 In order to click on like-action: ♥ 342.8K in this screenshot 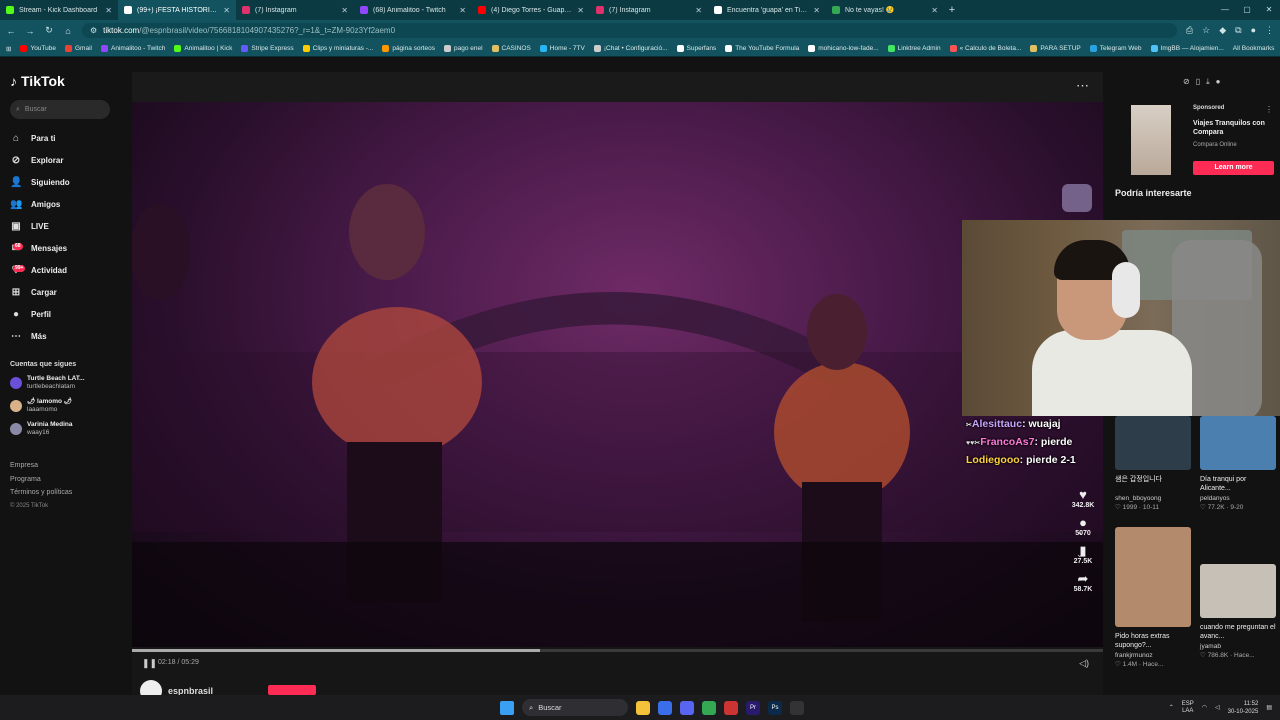, I will do `click(1083, 498)`.